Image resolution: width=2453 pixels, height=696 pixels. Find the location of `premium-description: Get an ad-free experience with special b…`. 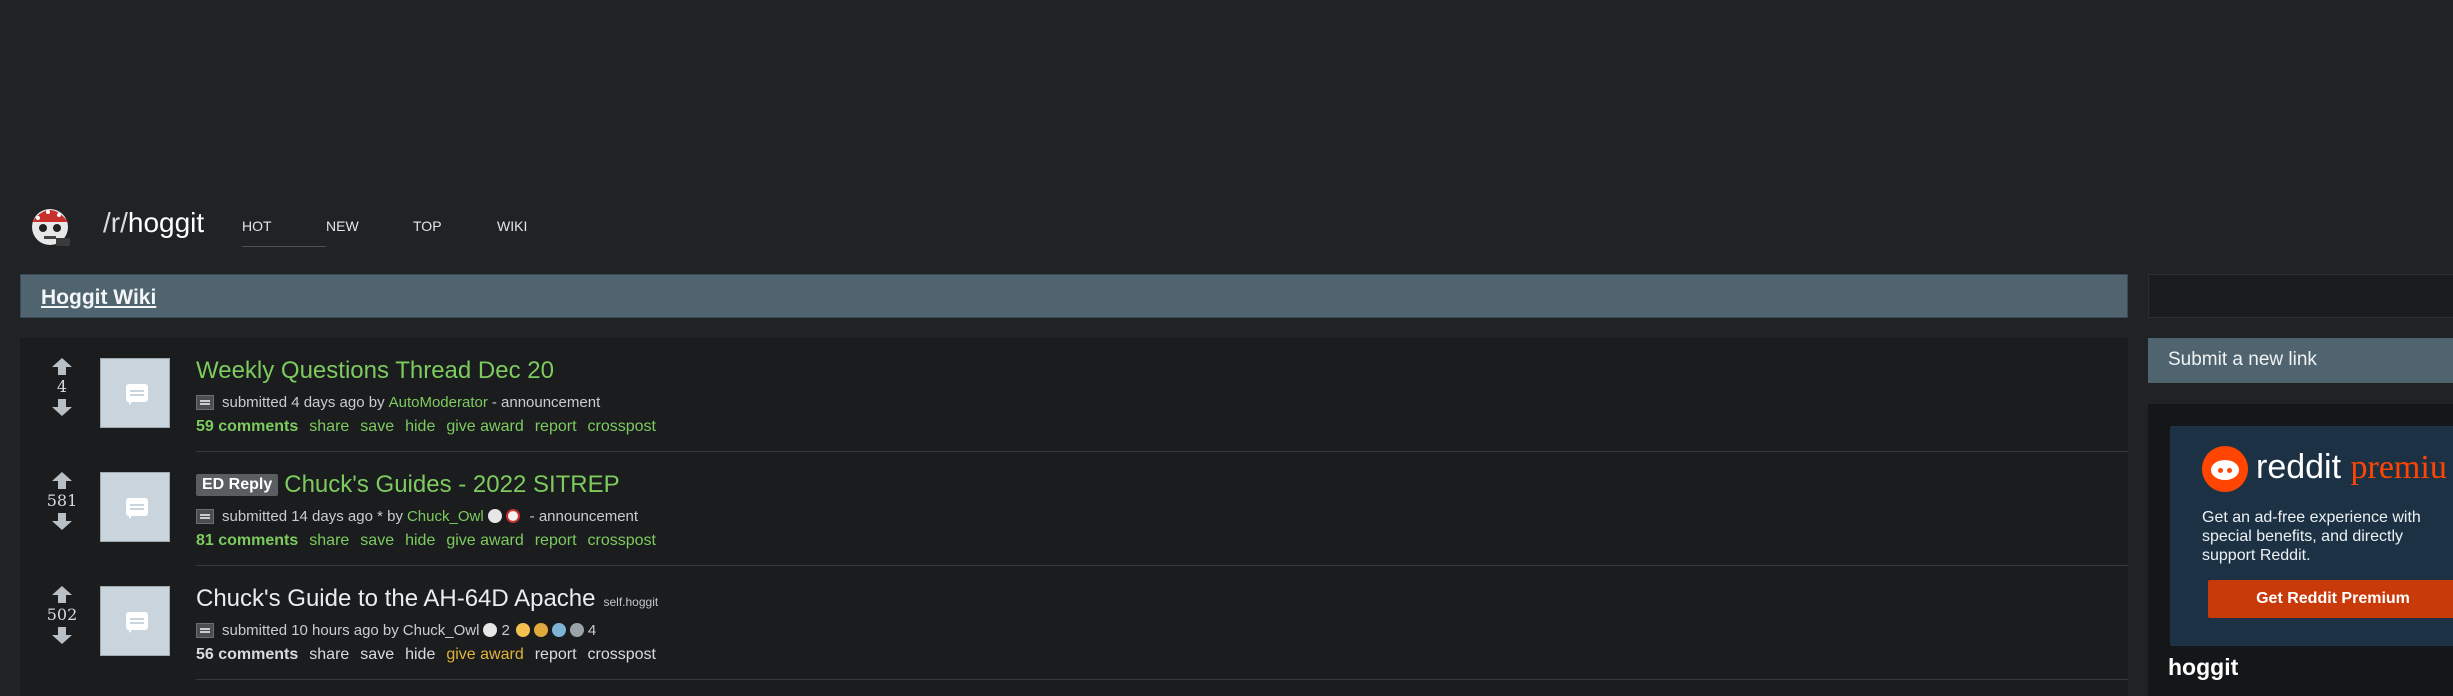

premium-description: Get an ad-free experience with special b… is located at coordinates (2311, 536).